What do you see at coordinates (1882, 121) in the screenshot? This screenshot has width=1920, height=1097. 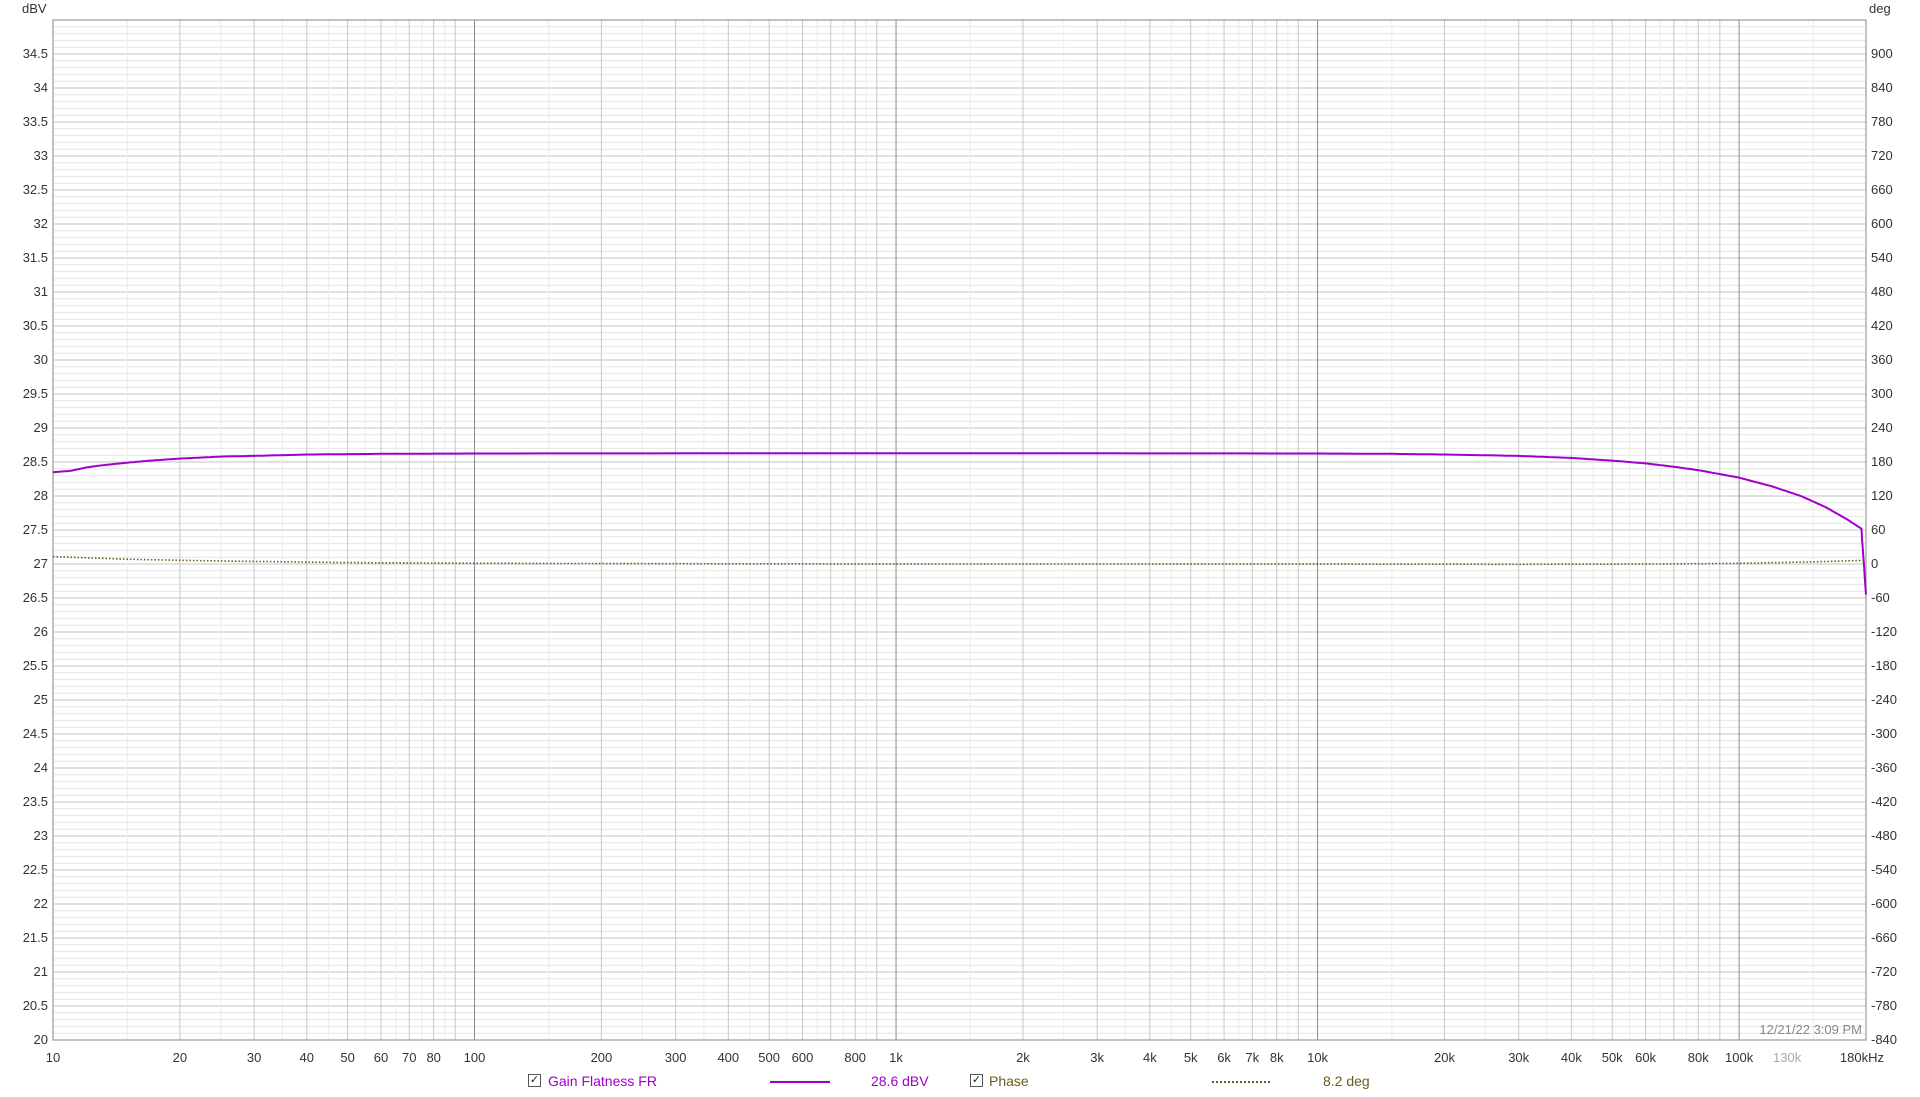 I see `right-tick-label: 780` at bounding box center [1882, 121].